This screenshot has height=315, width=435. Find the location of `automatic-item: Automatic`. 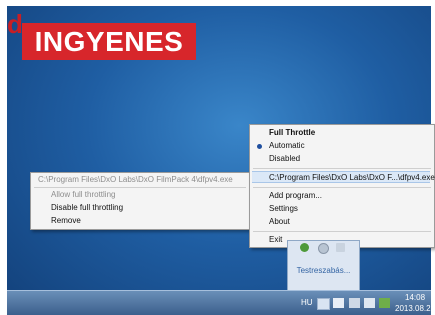

automatic-item: Automatic is located at coordinates (287, 146).